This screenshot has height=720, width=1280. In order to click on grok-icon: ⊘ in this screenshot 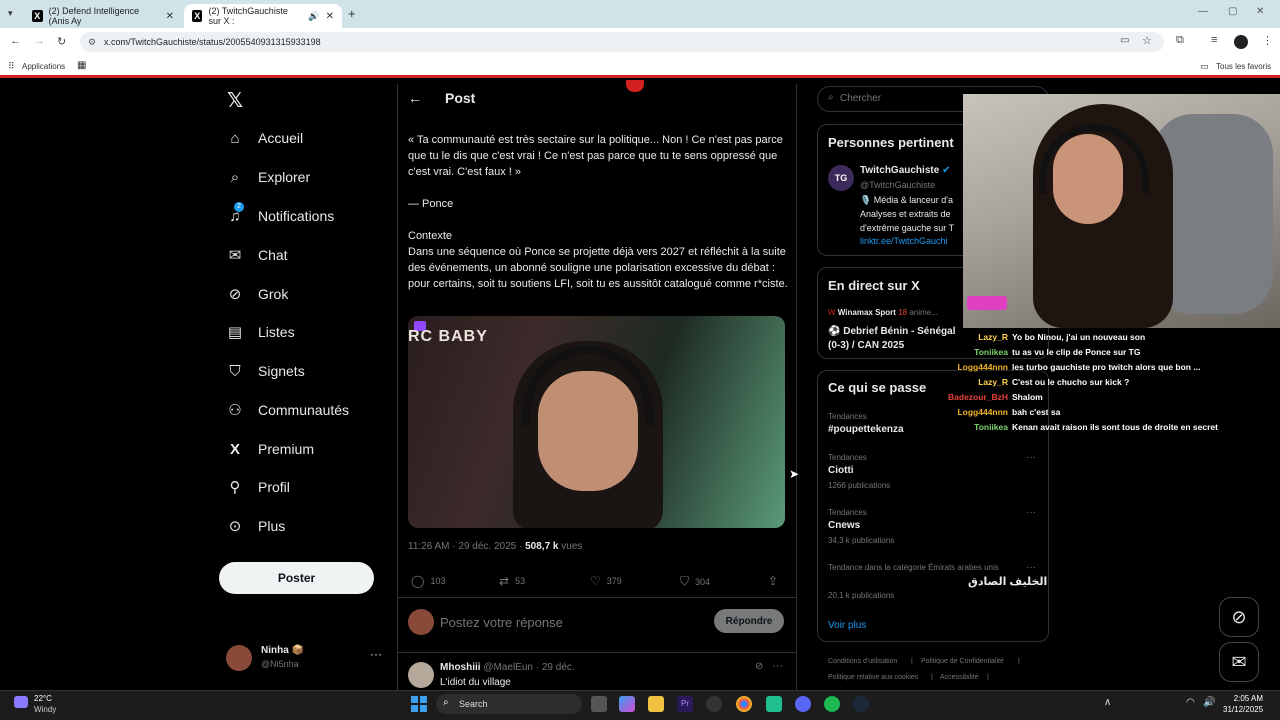, I will do `click(759, 666)`.